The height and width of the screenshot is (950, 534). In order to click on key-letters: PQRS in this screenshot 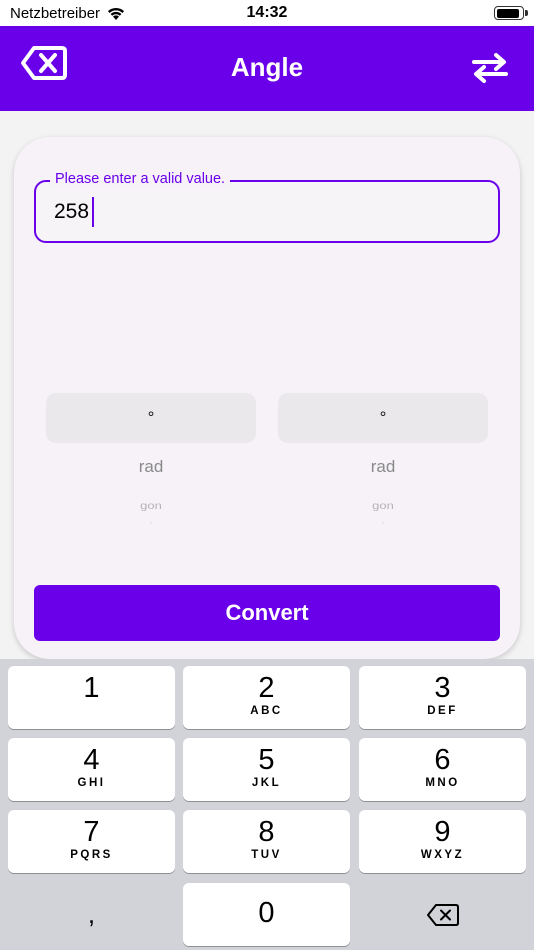, I will do `click(91, 855)`.